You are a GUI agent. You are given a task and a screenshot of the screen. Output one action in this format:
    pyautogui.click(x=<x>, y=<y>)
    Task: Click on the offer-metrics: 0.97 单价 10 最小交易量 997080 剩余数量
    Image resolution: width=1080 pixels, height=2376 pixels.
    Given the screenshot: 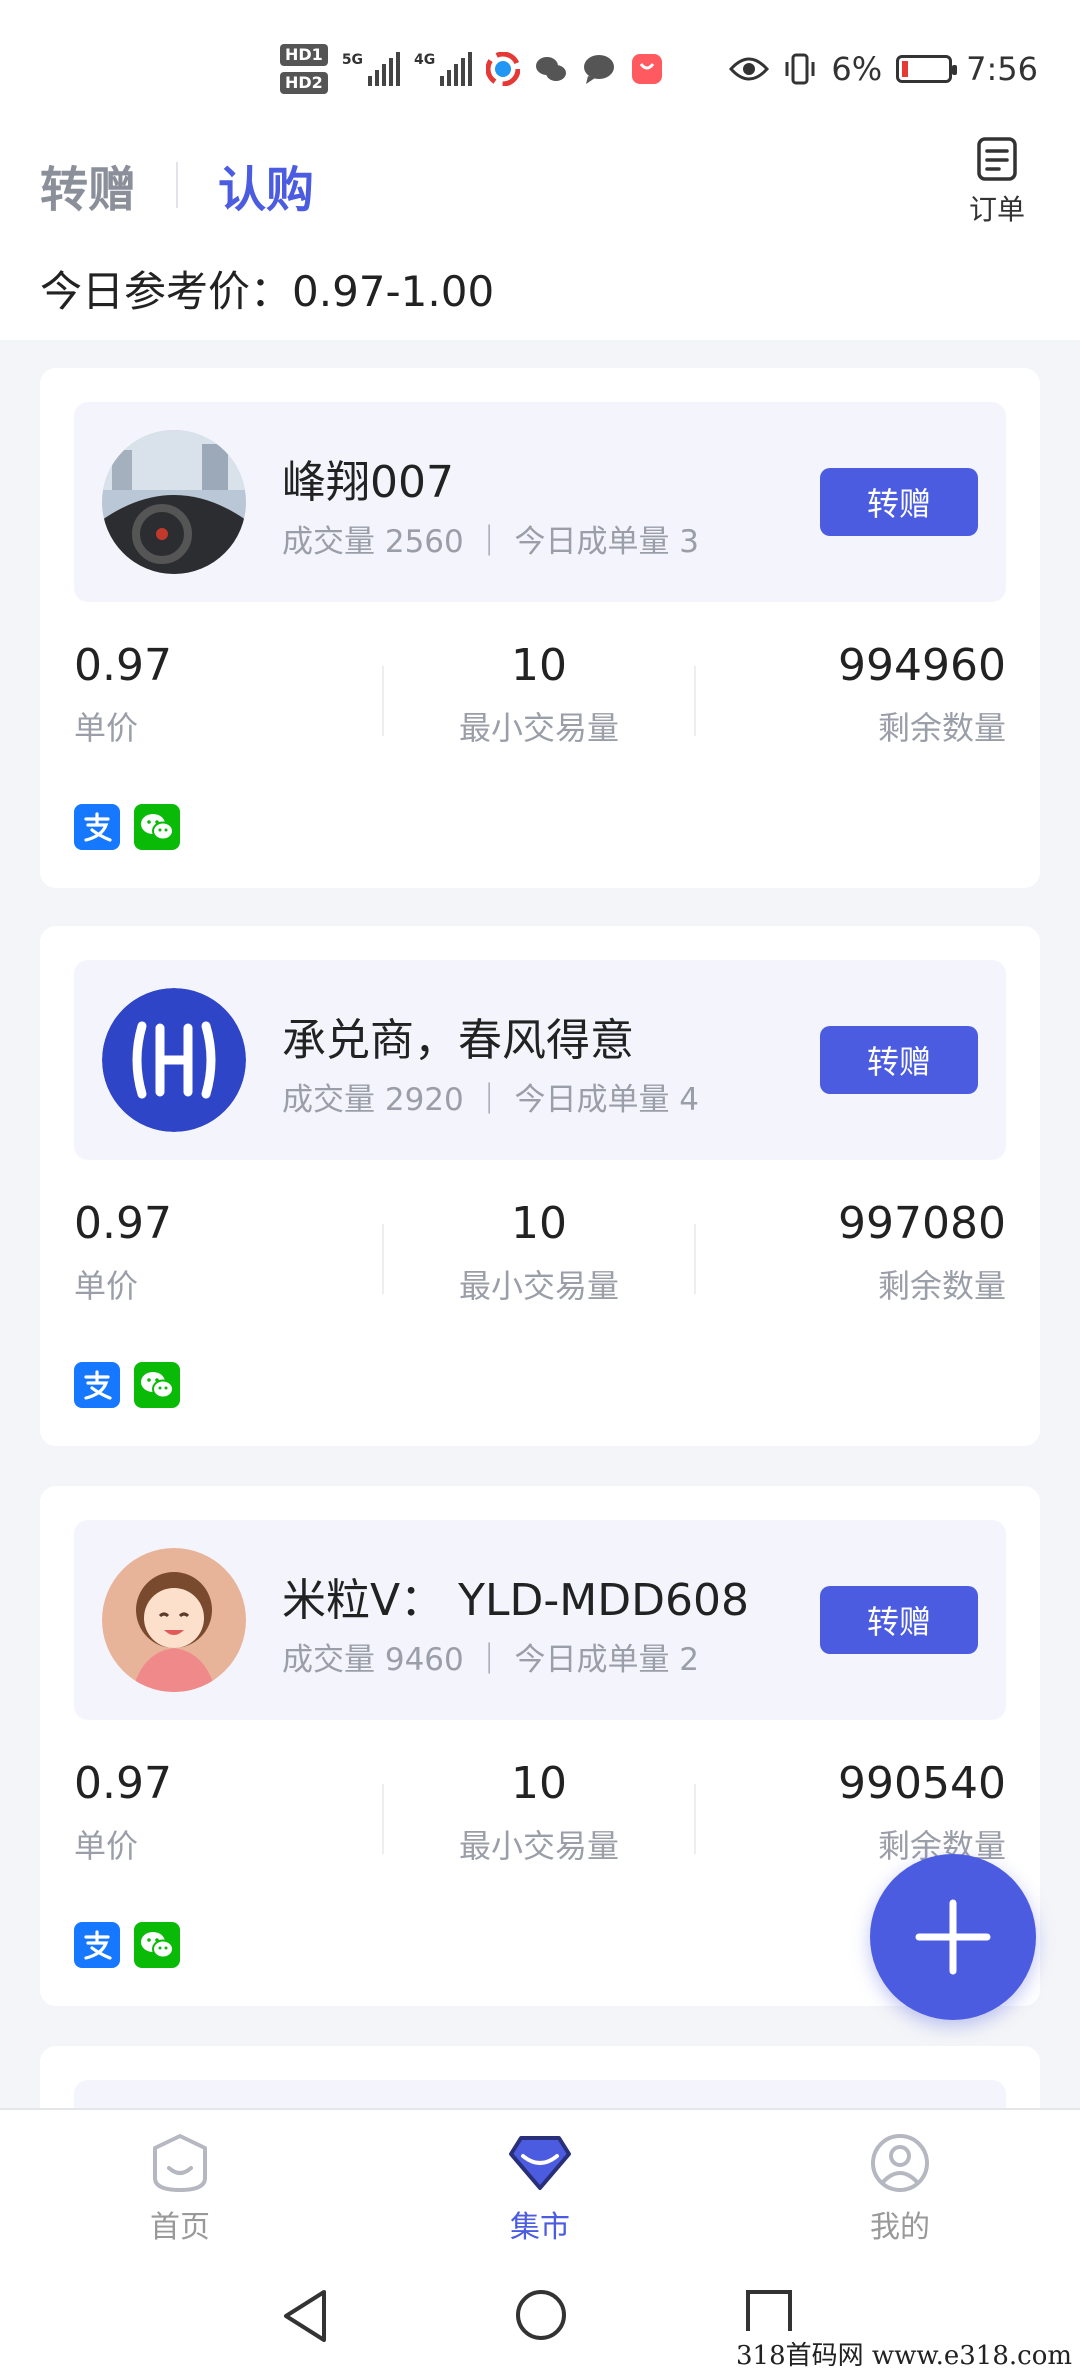 What is the action you would take?
    pyautogui.click(x=540, y=1258)
    